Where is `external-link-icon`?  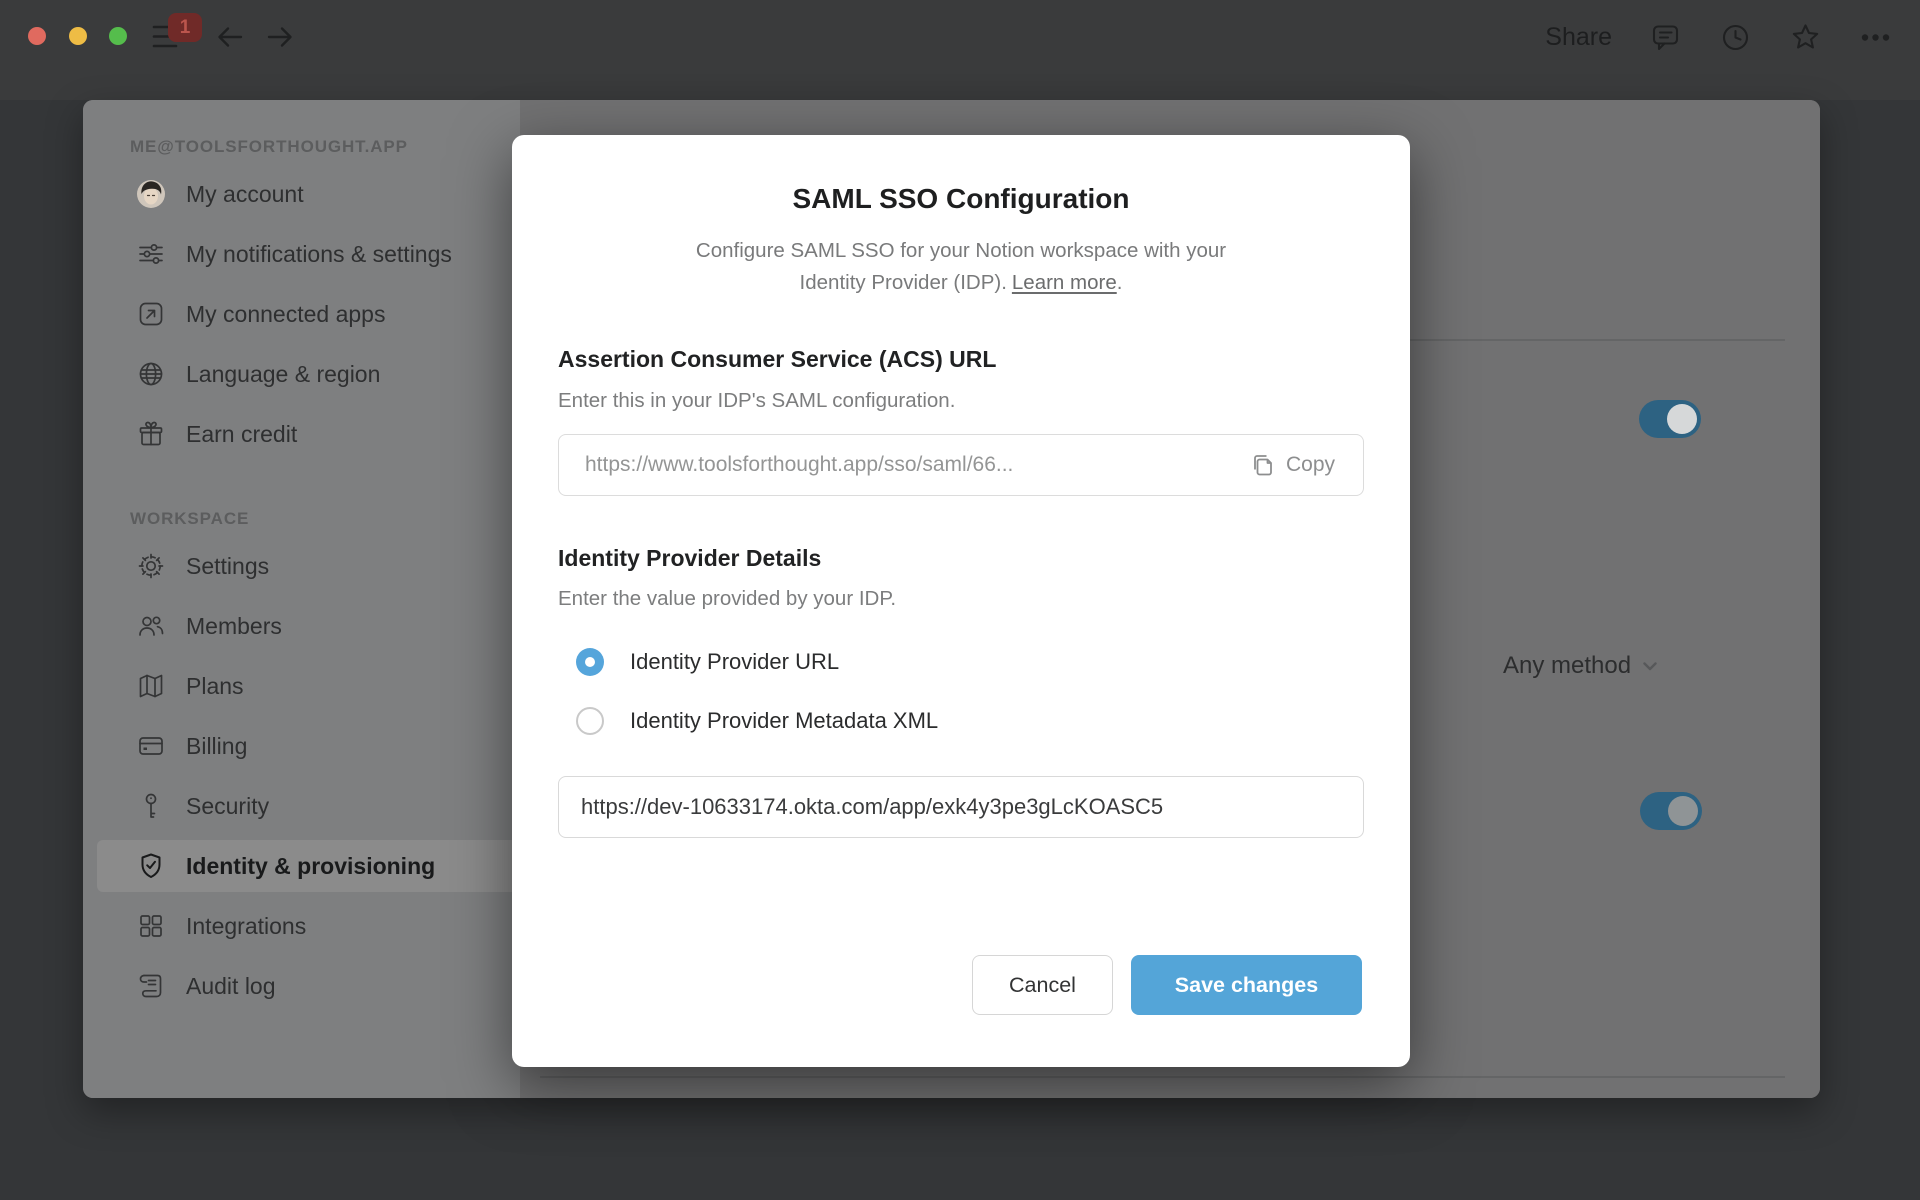
external-link-icon is located at coordinates (151, 314).